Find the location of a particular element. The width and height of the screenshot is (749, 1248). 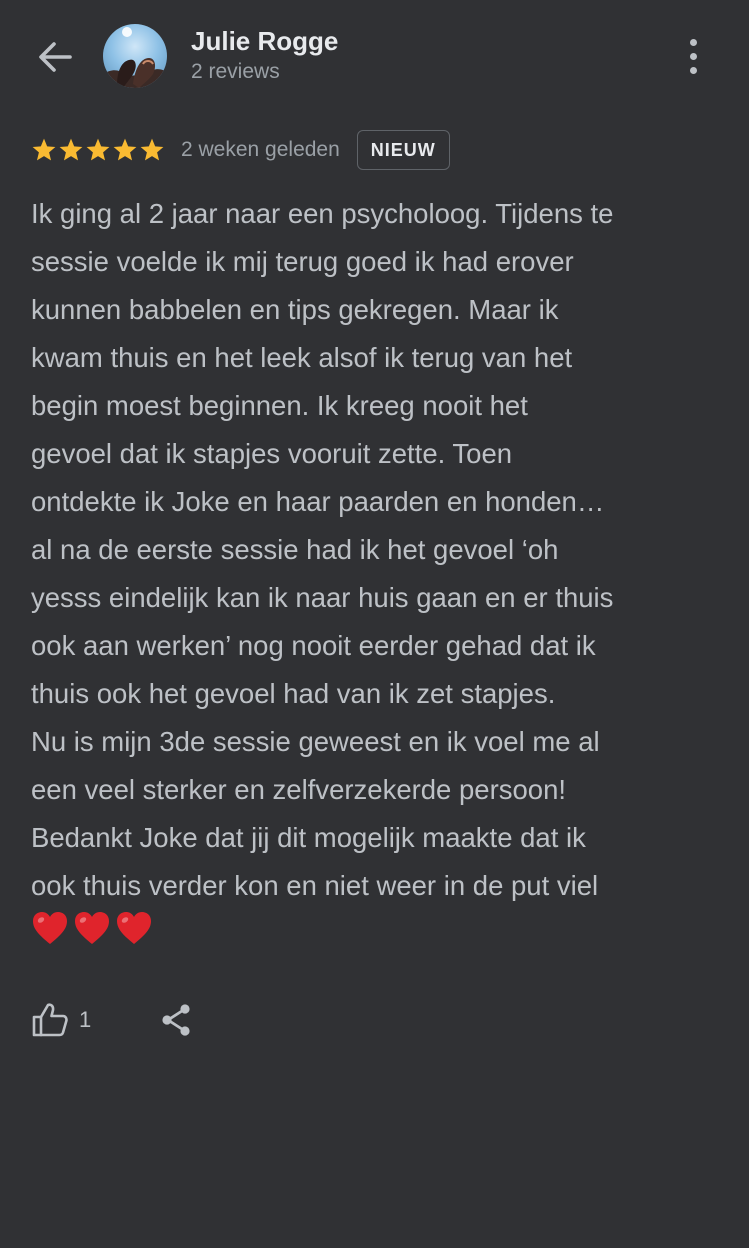

avatar is located at coordinates (135, 56).